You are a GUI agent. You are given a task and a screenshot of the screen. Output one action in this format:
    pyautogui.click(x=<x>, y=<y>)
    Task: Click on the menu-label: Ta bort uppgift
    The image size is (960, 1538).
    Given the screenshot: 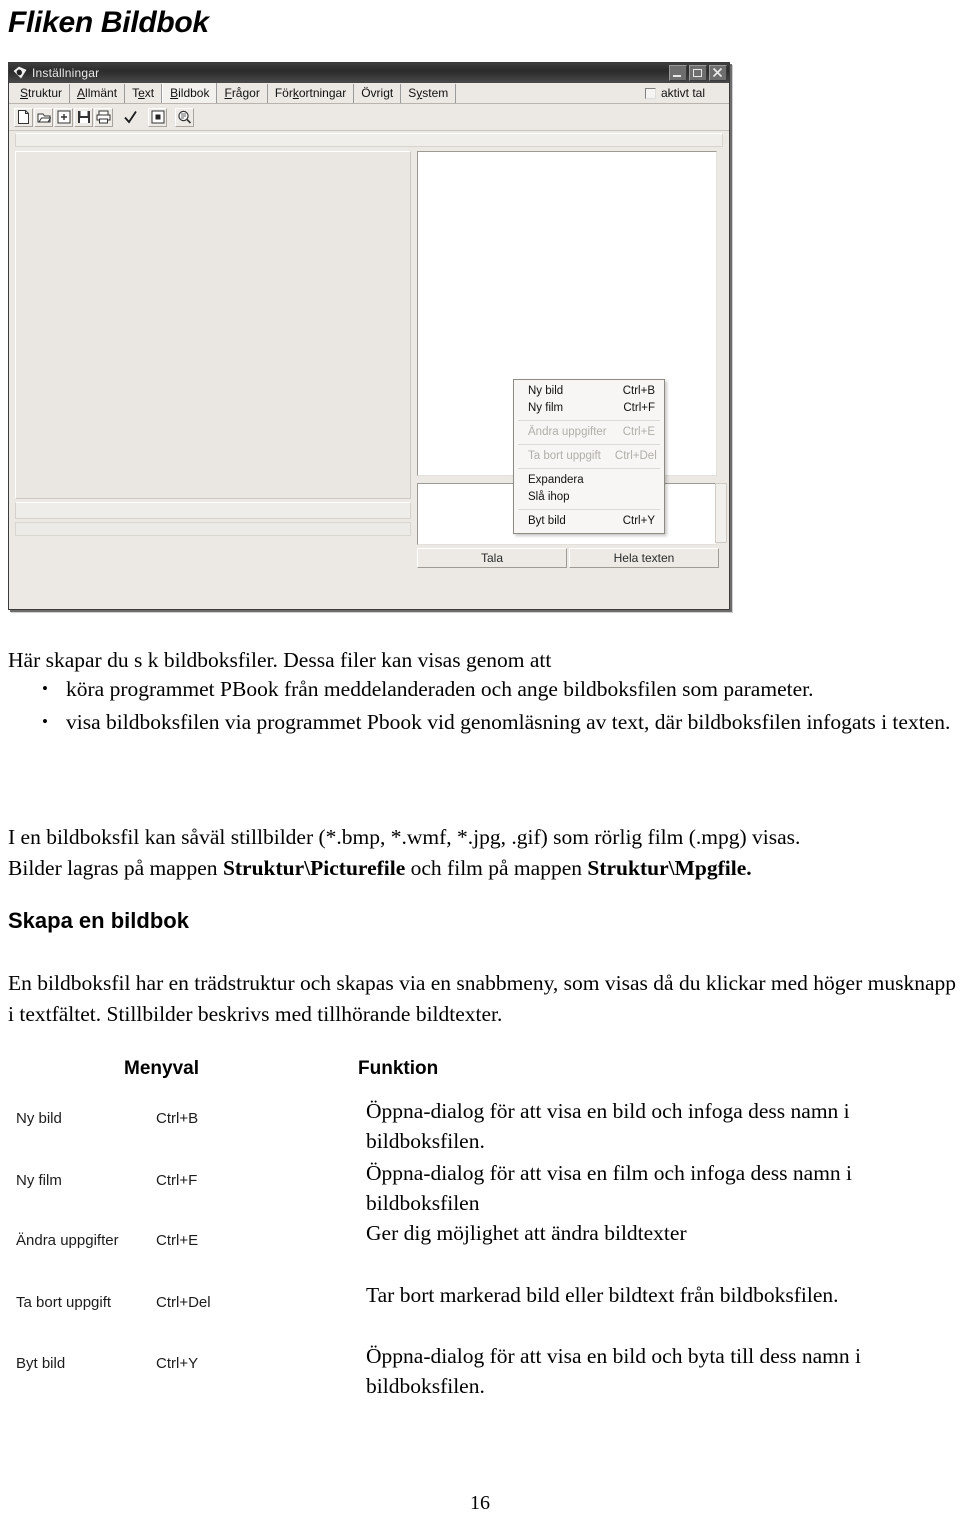 What is the action you would take?
    pyautogui.click(x=64, y=1302)
    